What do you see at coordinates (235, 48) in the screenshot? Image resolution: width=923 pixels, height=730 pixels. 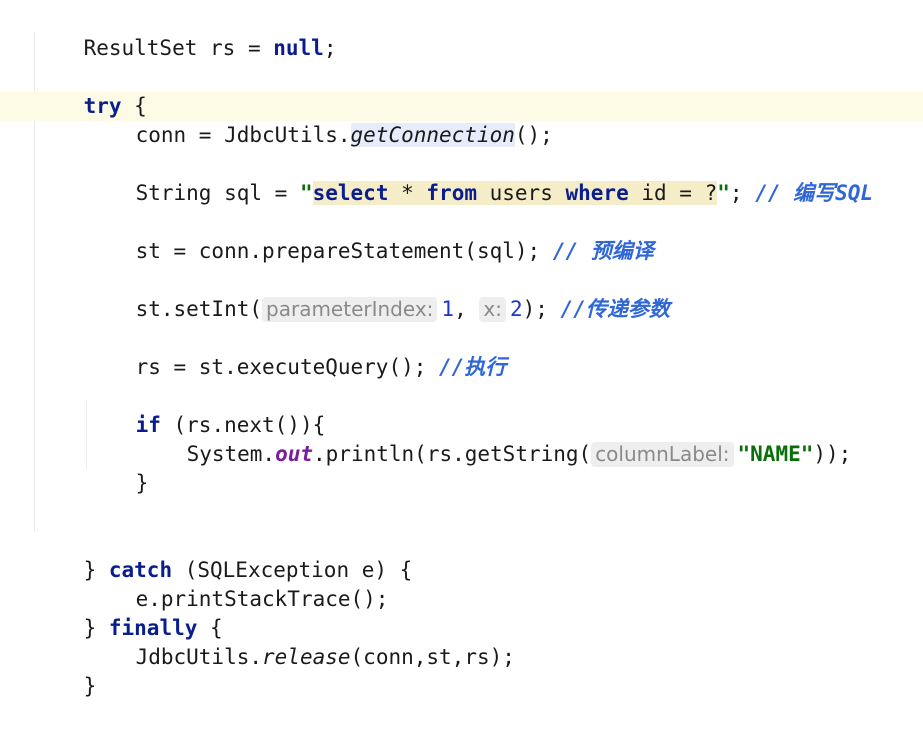 I see `code-text: rs =` at bounding box center [235, 48].